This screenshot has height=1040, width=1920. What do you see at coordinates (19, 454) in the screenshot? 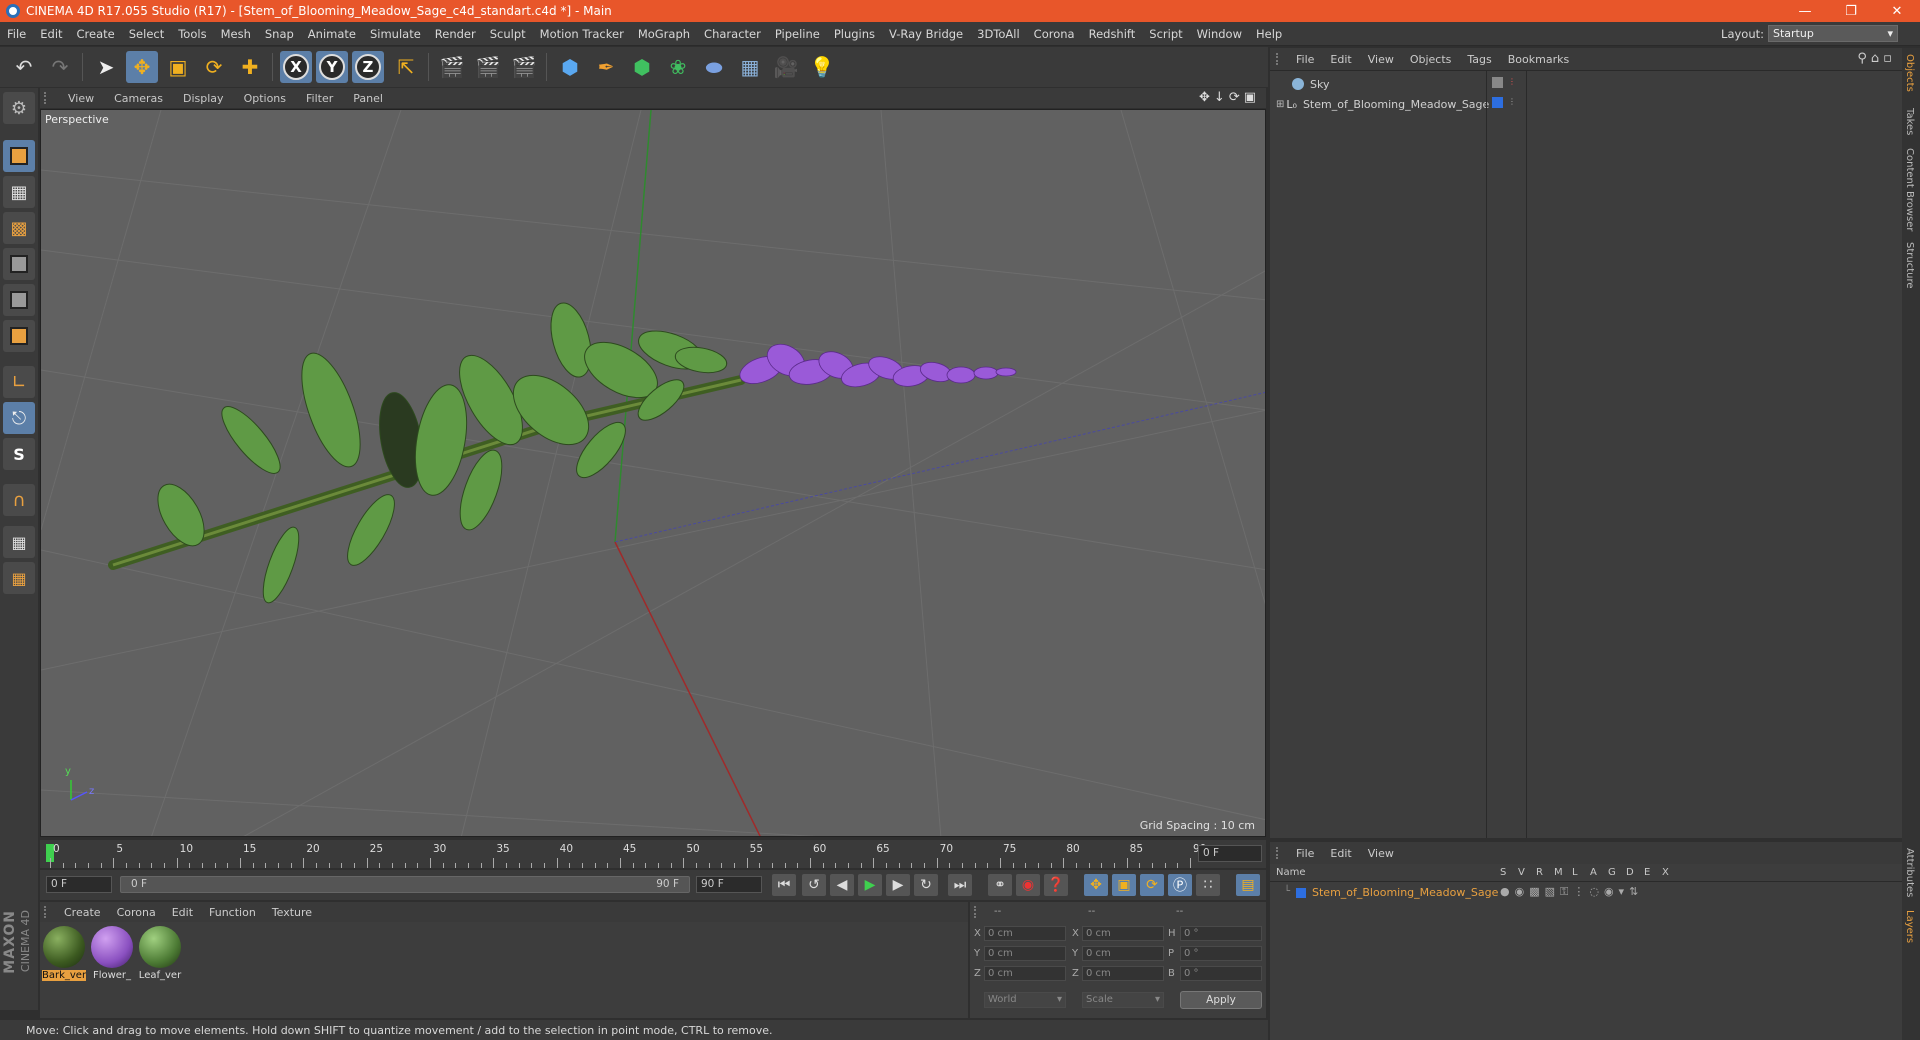
I see `solo-button: S` at bounding box center [19, 454].